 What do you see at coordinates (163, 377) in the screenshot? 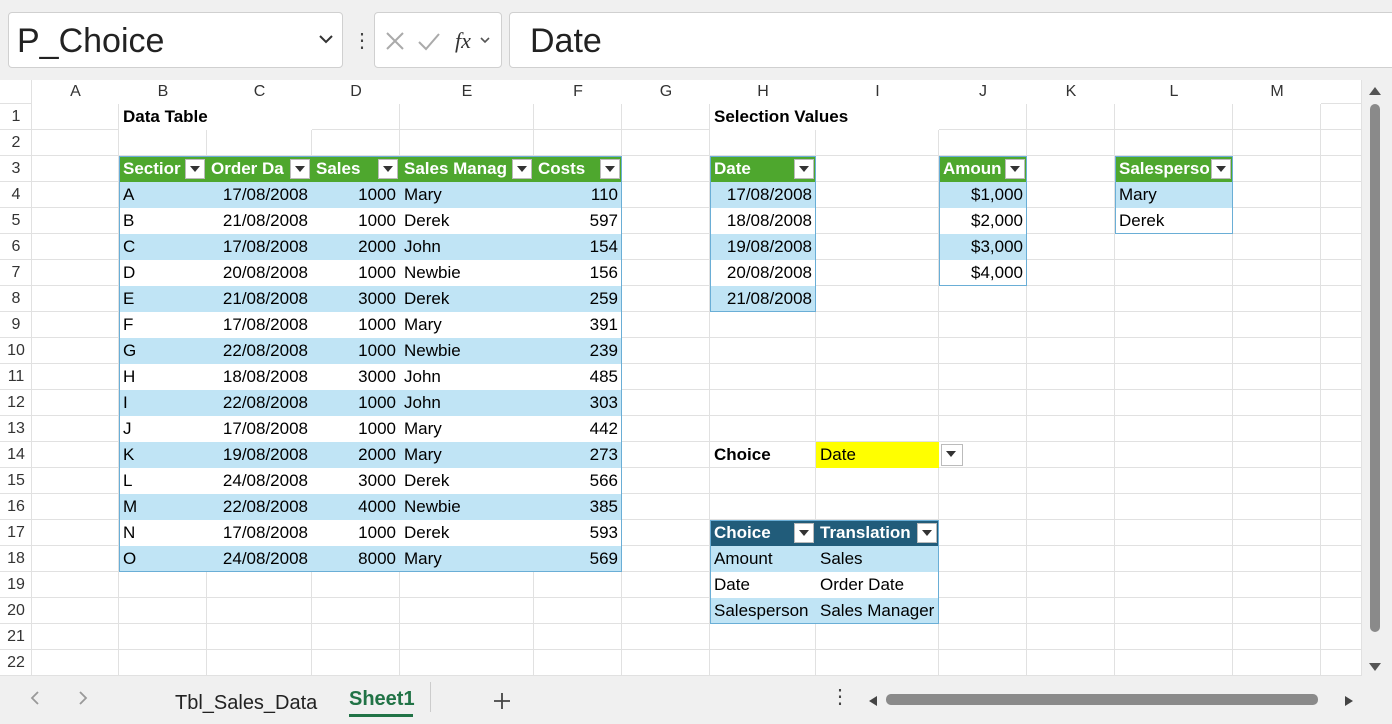
I see `table-cell: H` at bounding box center [163, 377].